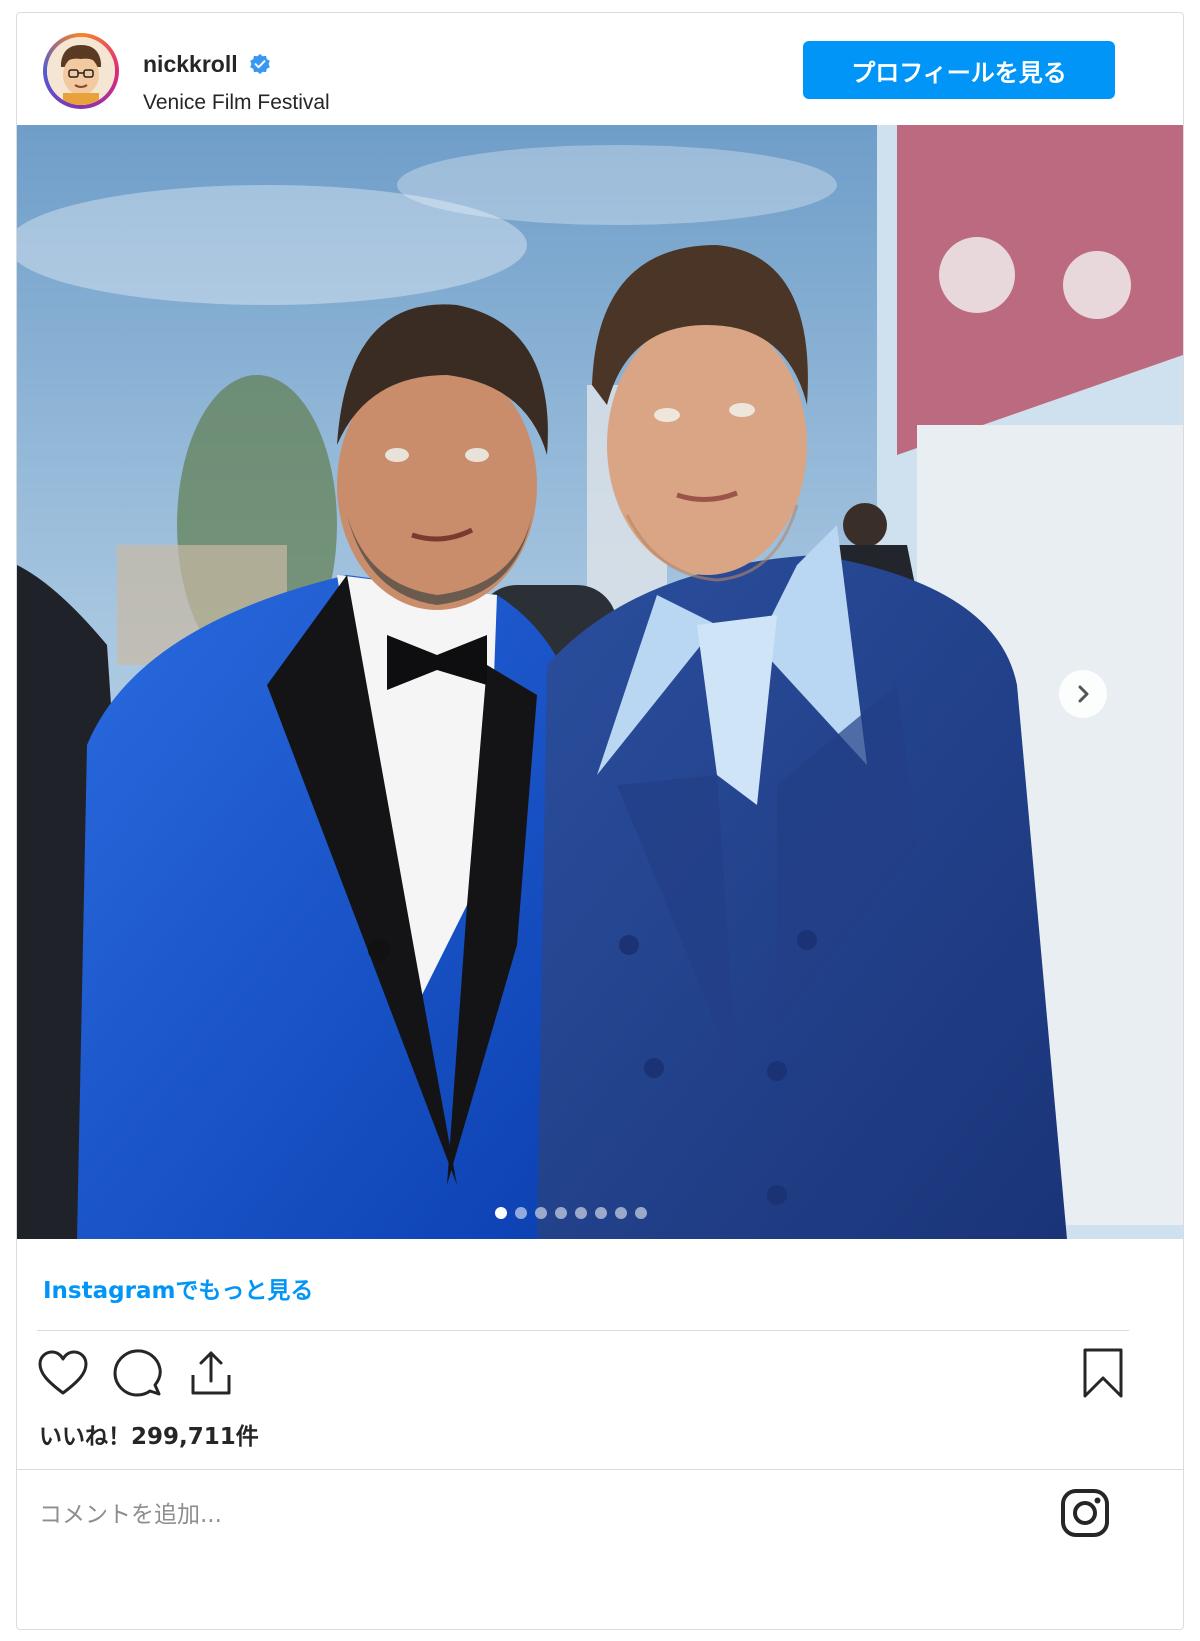  What do you see at coordinates (571, 1213) in the screenshot?
I see `carousel-indicator` at bounding box center [571, 1213].